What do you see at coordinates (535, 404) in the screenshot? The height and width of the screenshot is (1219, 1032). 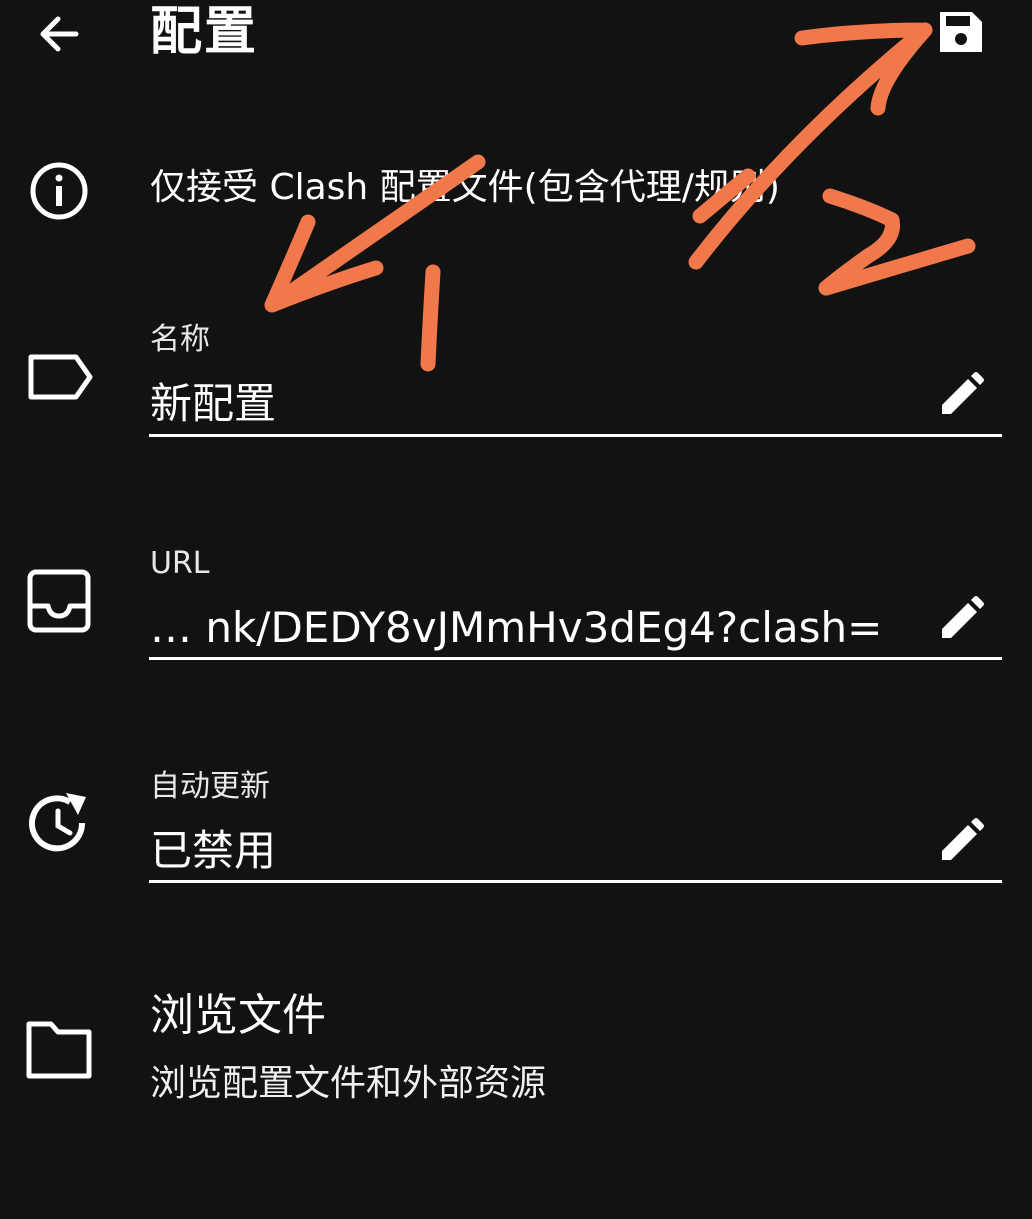 I see `name-field: 新配置` at bounding box center [535, 404].